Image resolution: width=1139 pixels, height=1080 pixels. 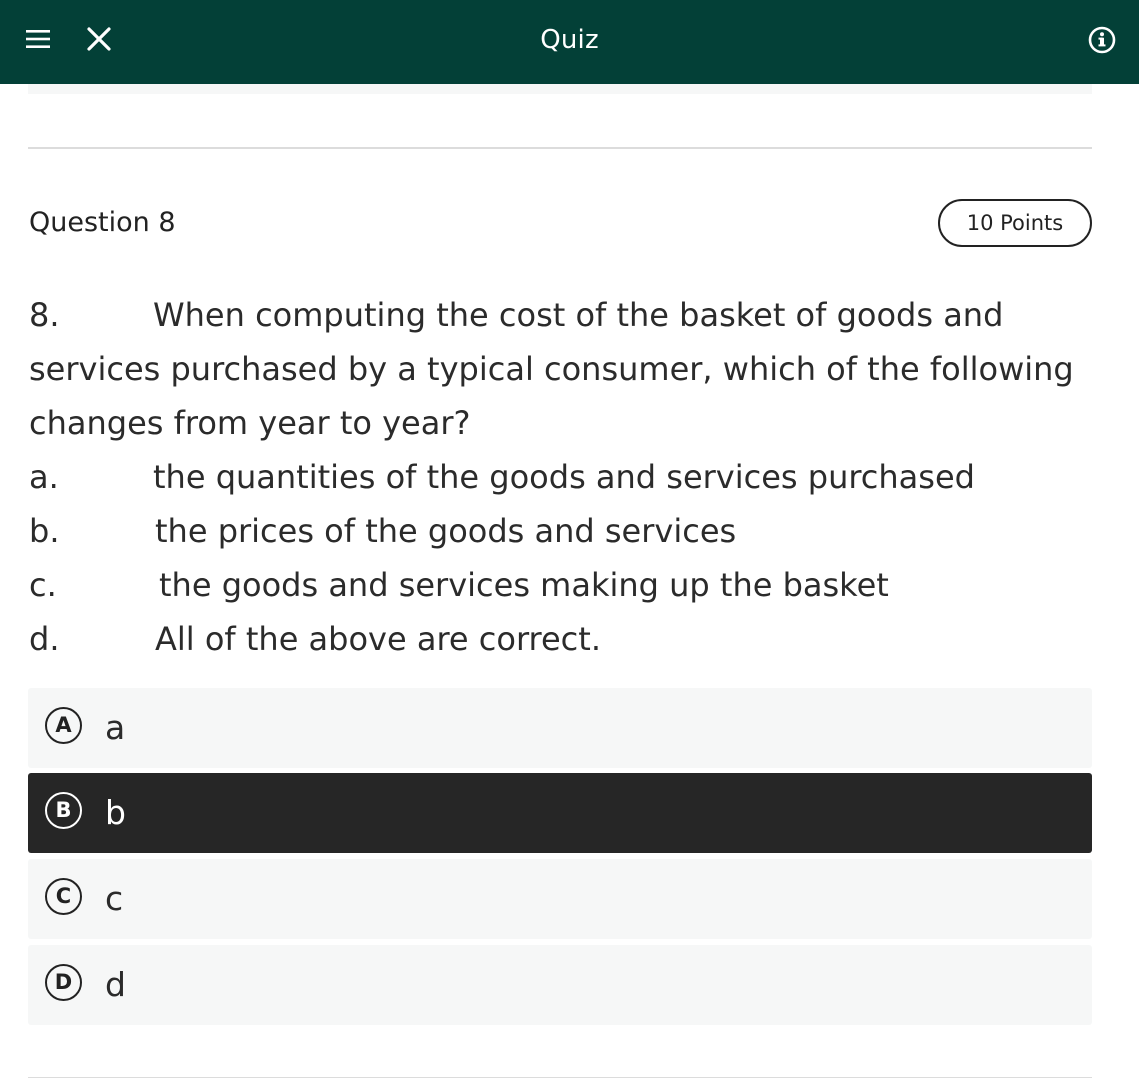 I want to click on answer-choice-d: D d, so click(x=560, y=985).